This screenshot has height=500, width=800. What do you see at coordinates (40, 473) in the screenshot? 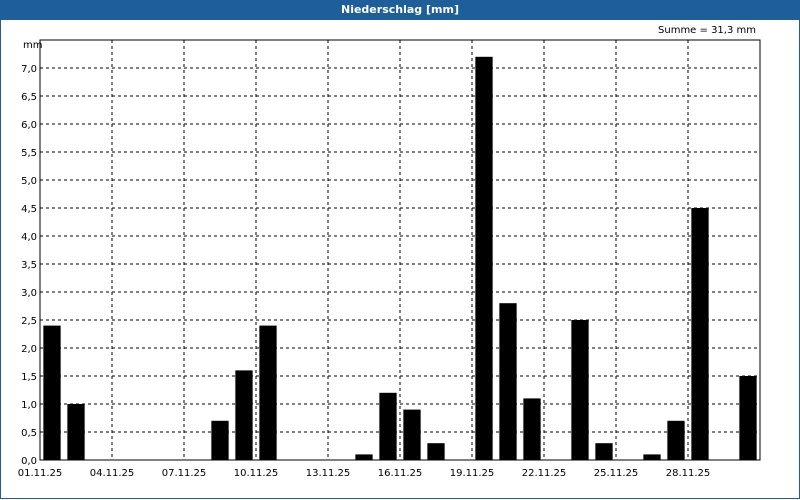
I see `x-tick-label: 01.11.25` at bounding box center [40, 473].